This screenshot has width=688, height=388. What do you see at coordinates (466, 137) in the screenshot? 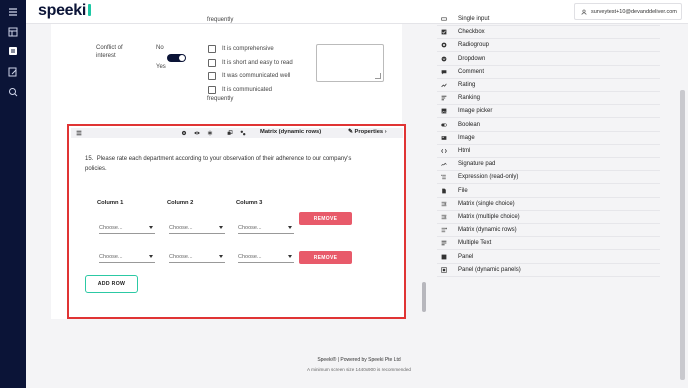
I see `toolbox-item-label: Image` at bounding box center [466, 137].